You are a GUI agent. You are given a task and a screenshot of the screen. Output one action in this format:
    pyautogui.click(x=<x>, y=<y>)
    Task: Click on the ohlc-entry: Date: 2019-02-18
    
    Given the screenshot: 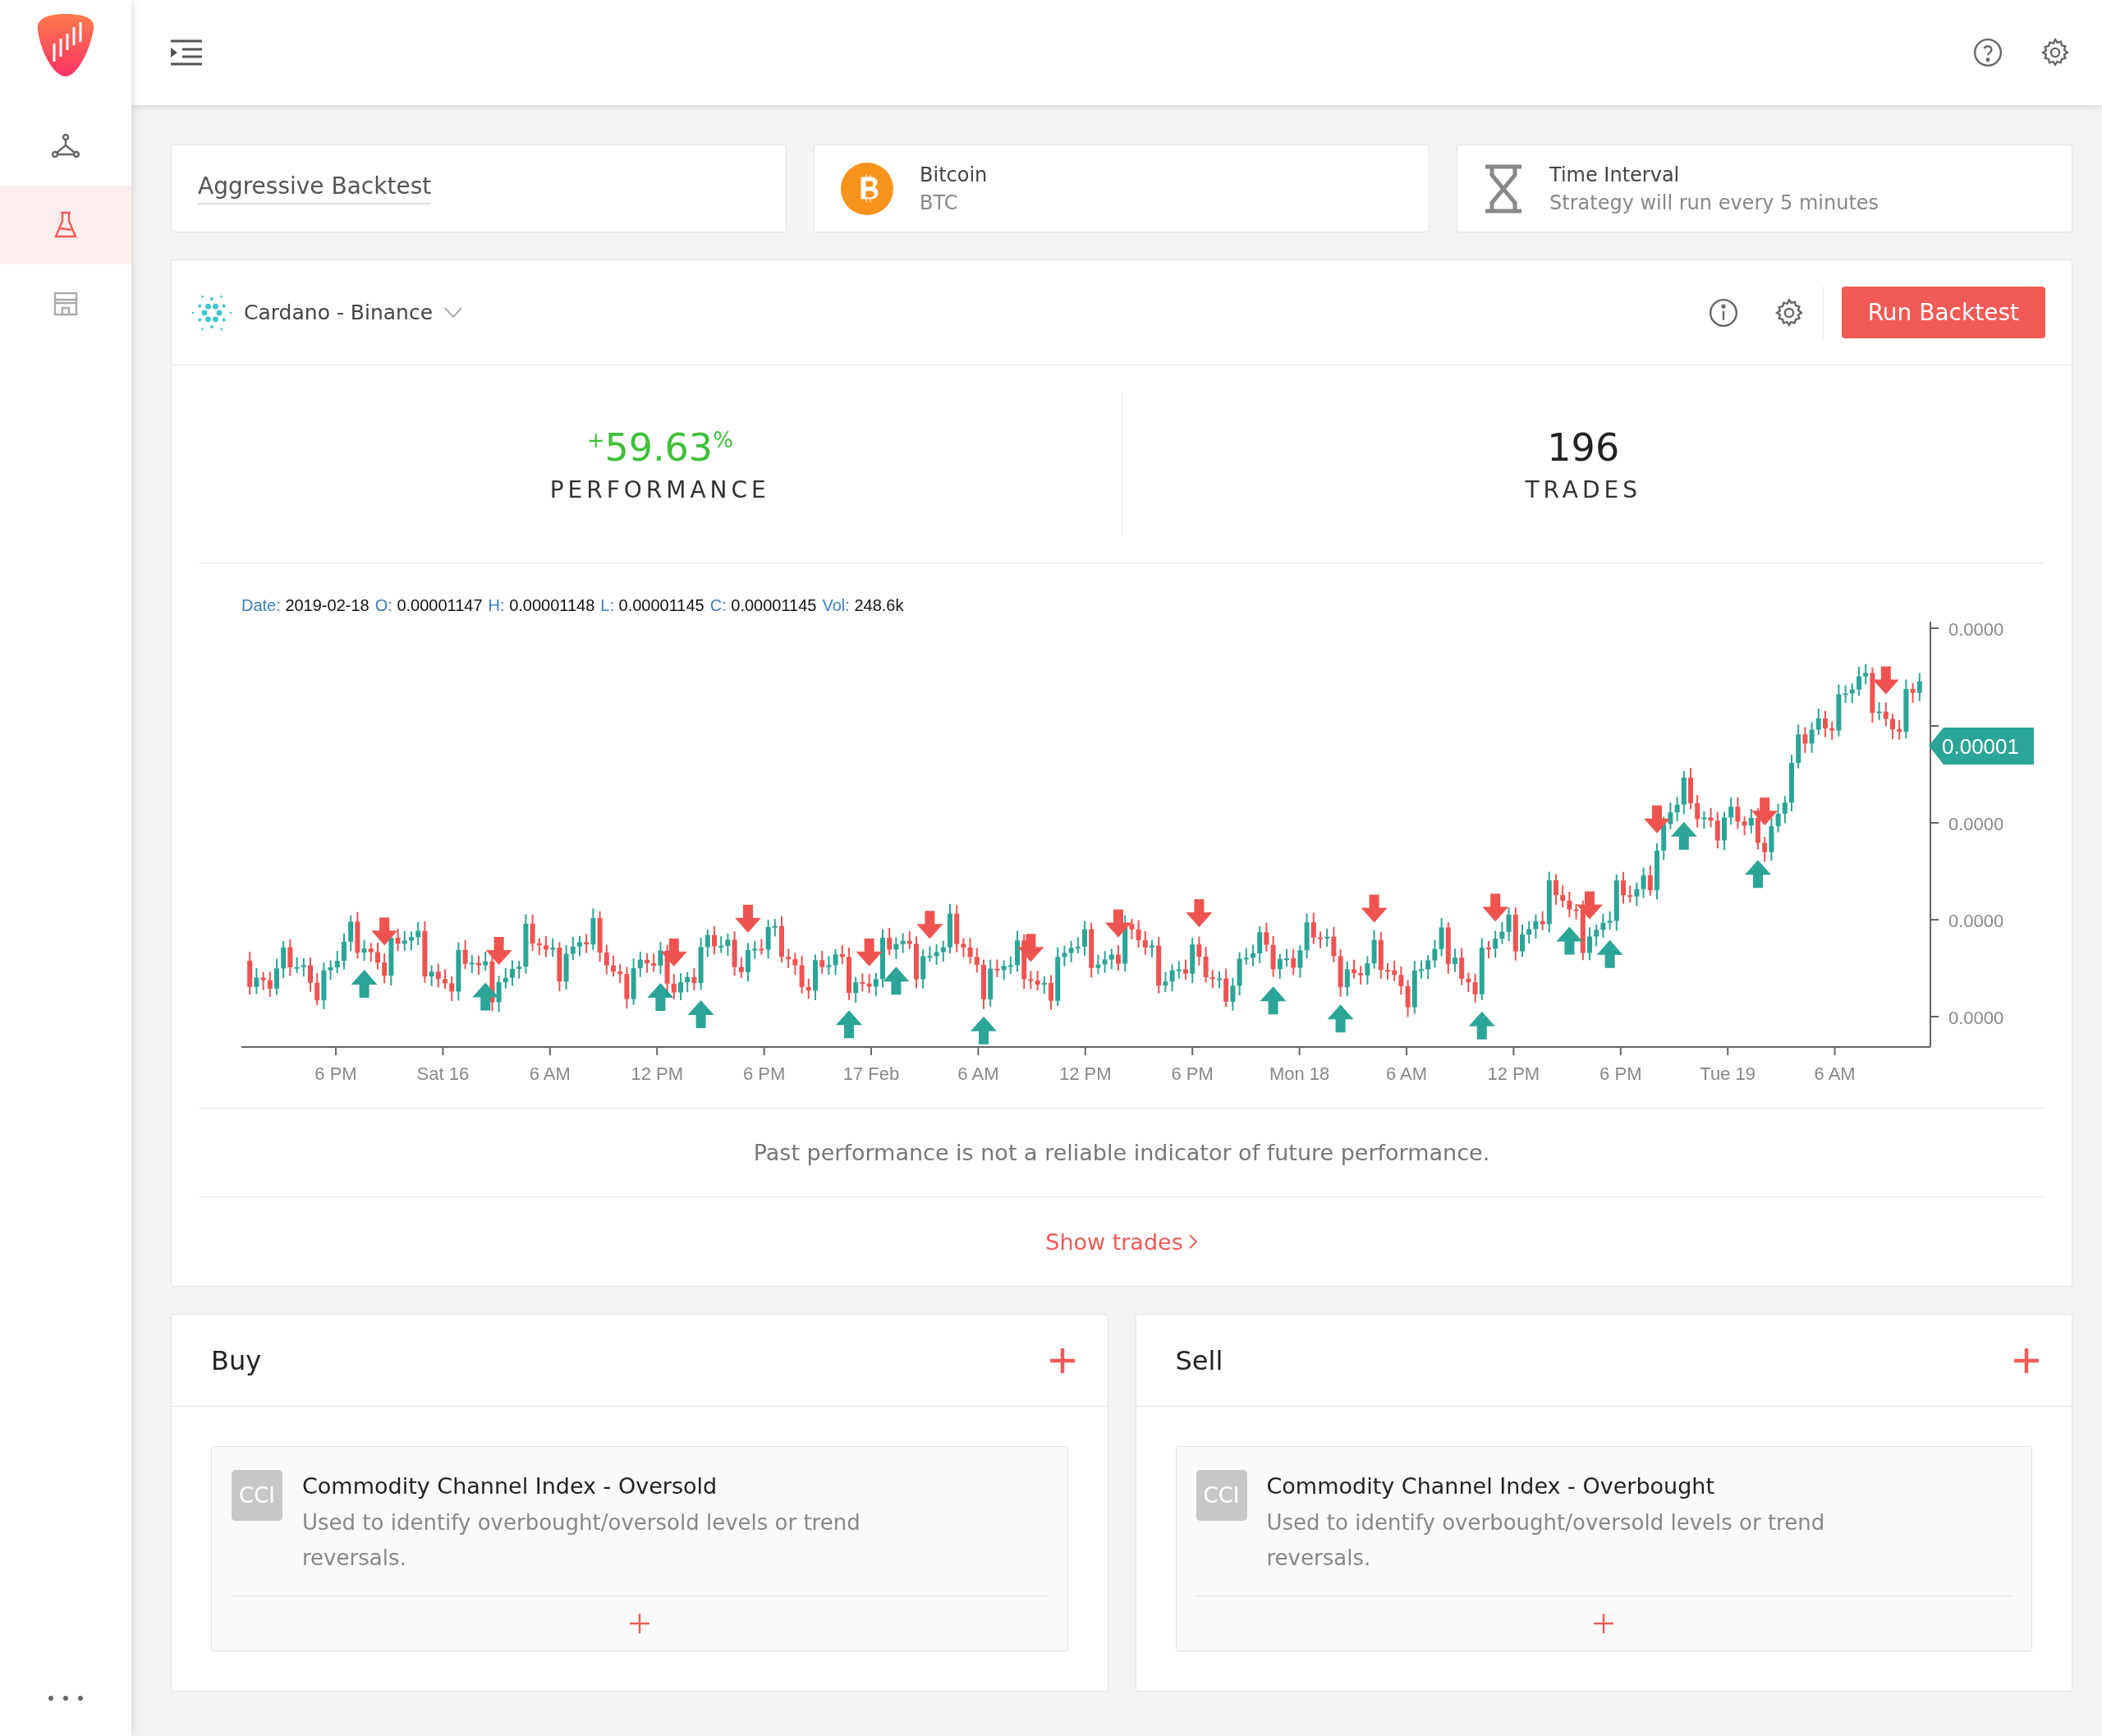 What is the action you would take?
    pyautogui.click(x=305, y=605)
    